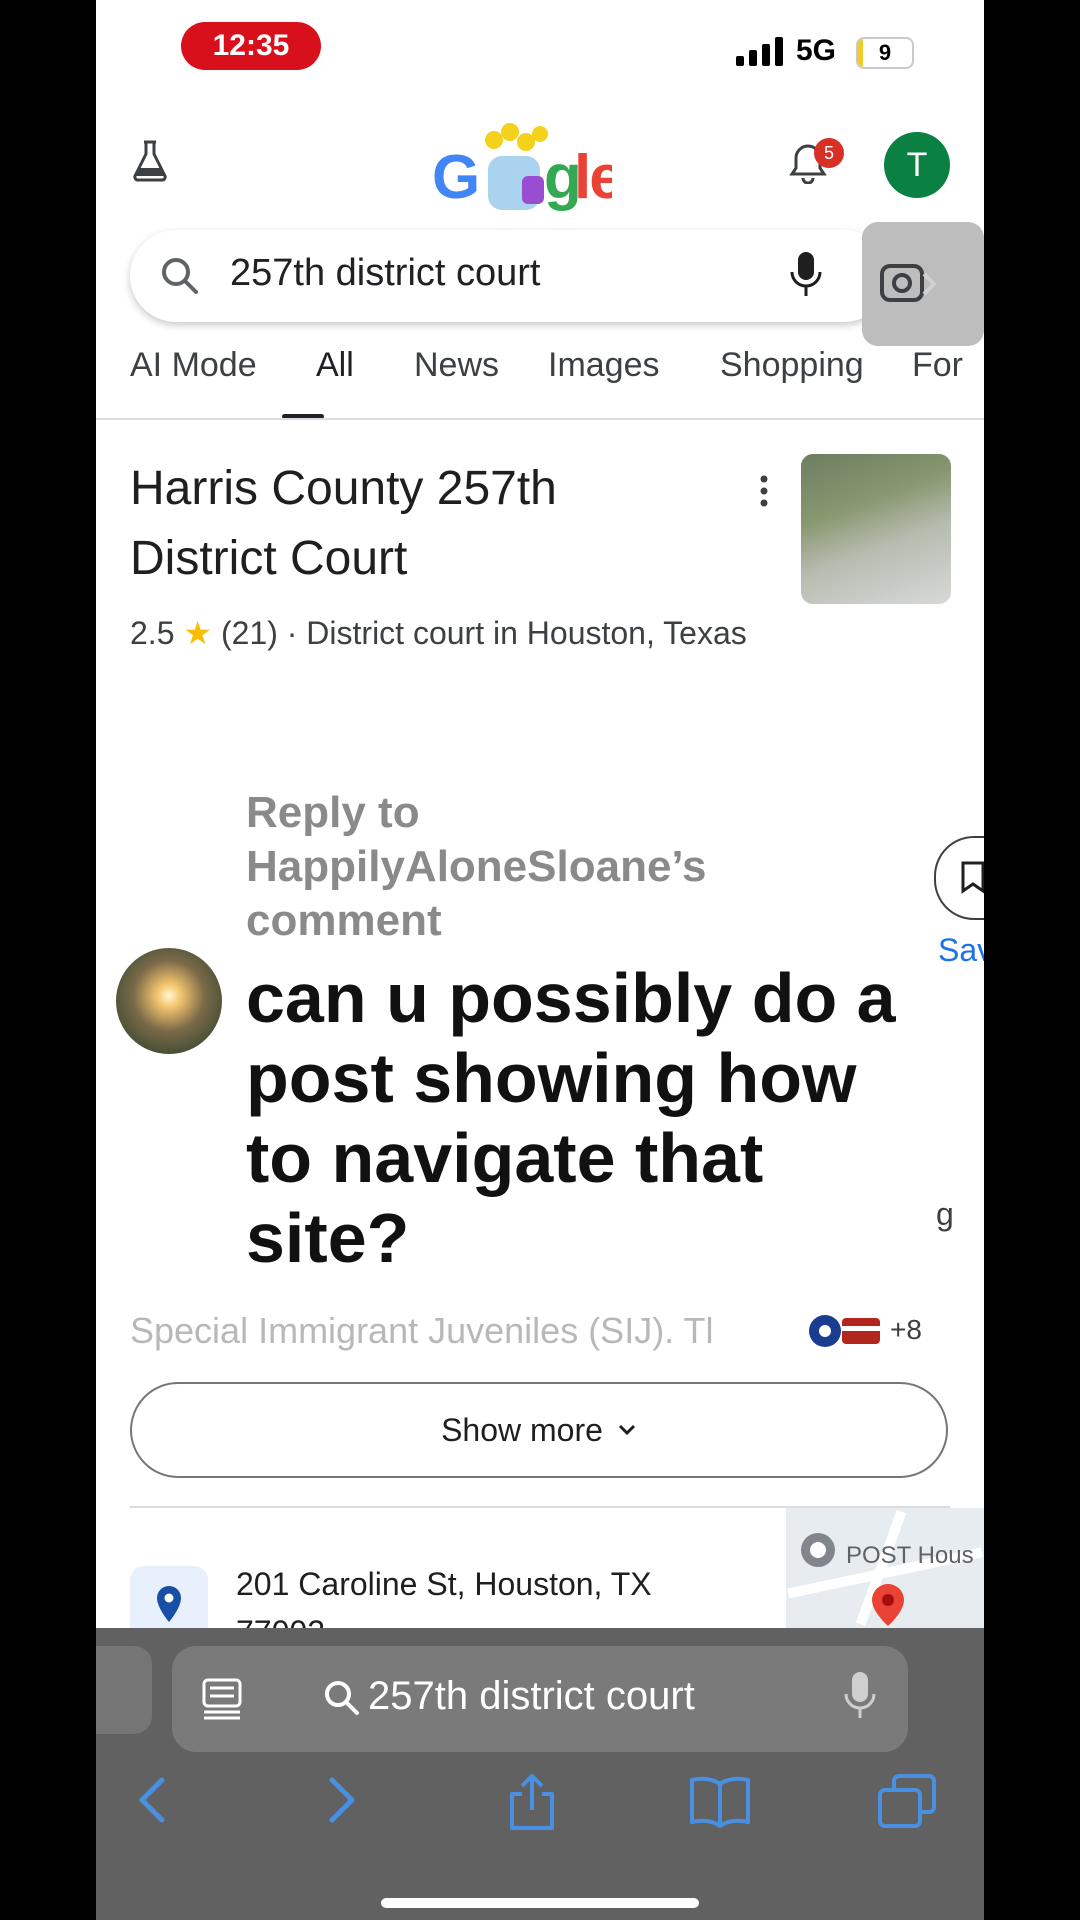 The image size is (1080, 1920). I want to click on navigation-icons, so click(540, 1812).